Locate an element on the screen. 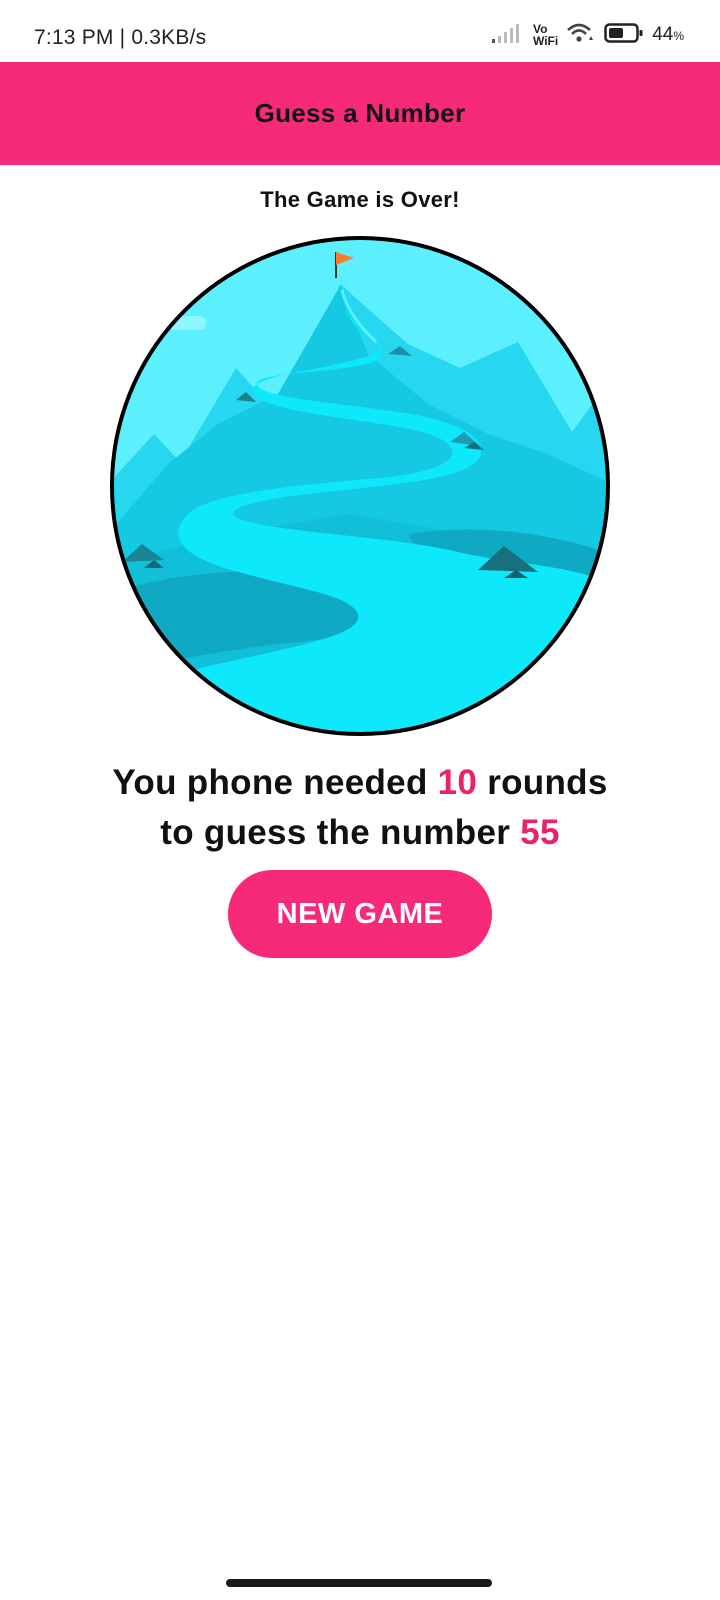 This screenshot has width=720, height=1600. guessed-number: 55 is located at coordinates (540, 832).